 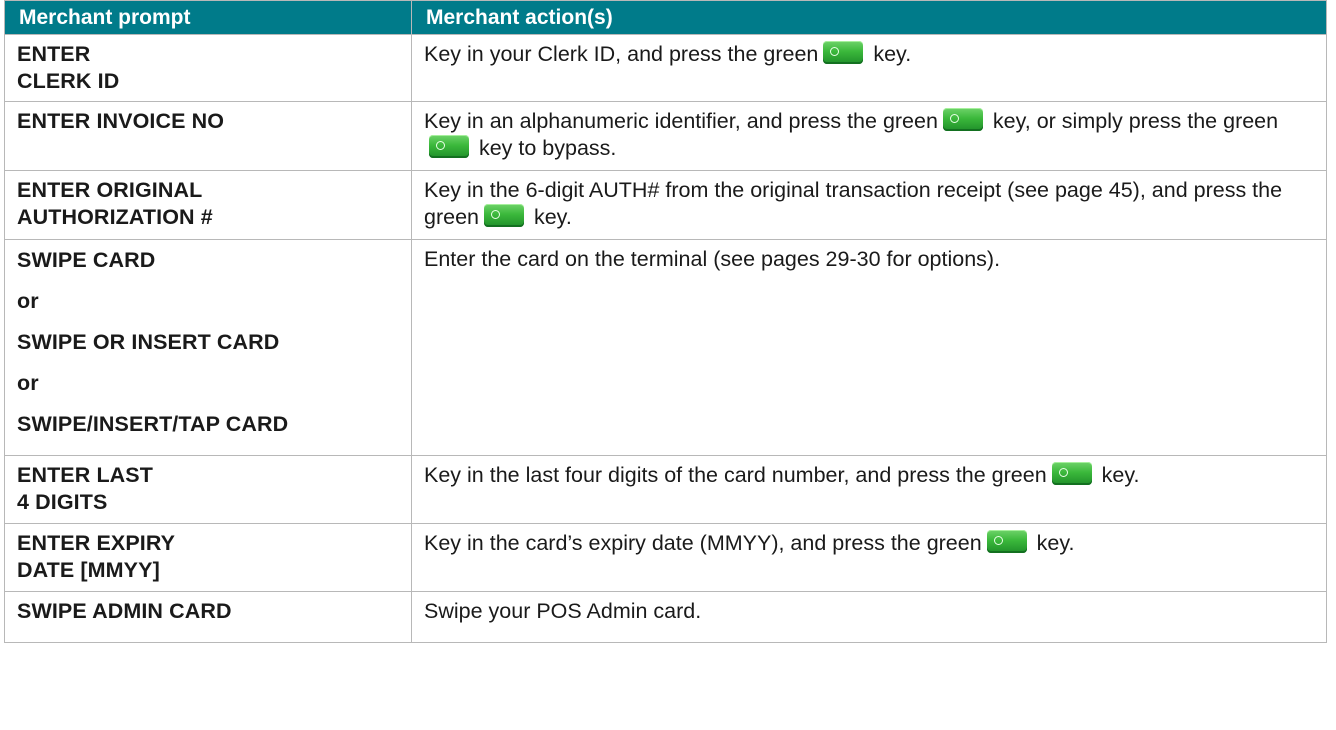 I want to click on action-text: key, or simply press the green, so click(x=1132, y=121).